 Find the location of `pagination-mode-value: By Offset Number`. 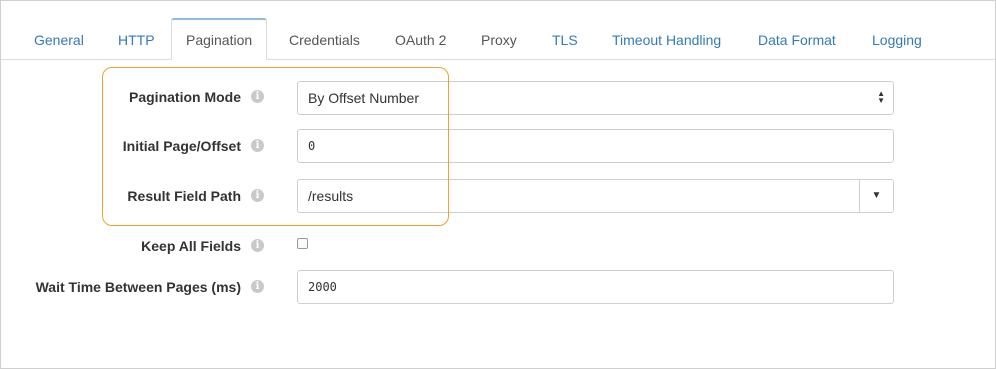

pagination-mode-value: By Offset Number is located at coordinates (364, 98).